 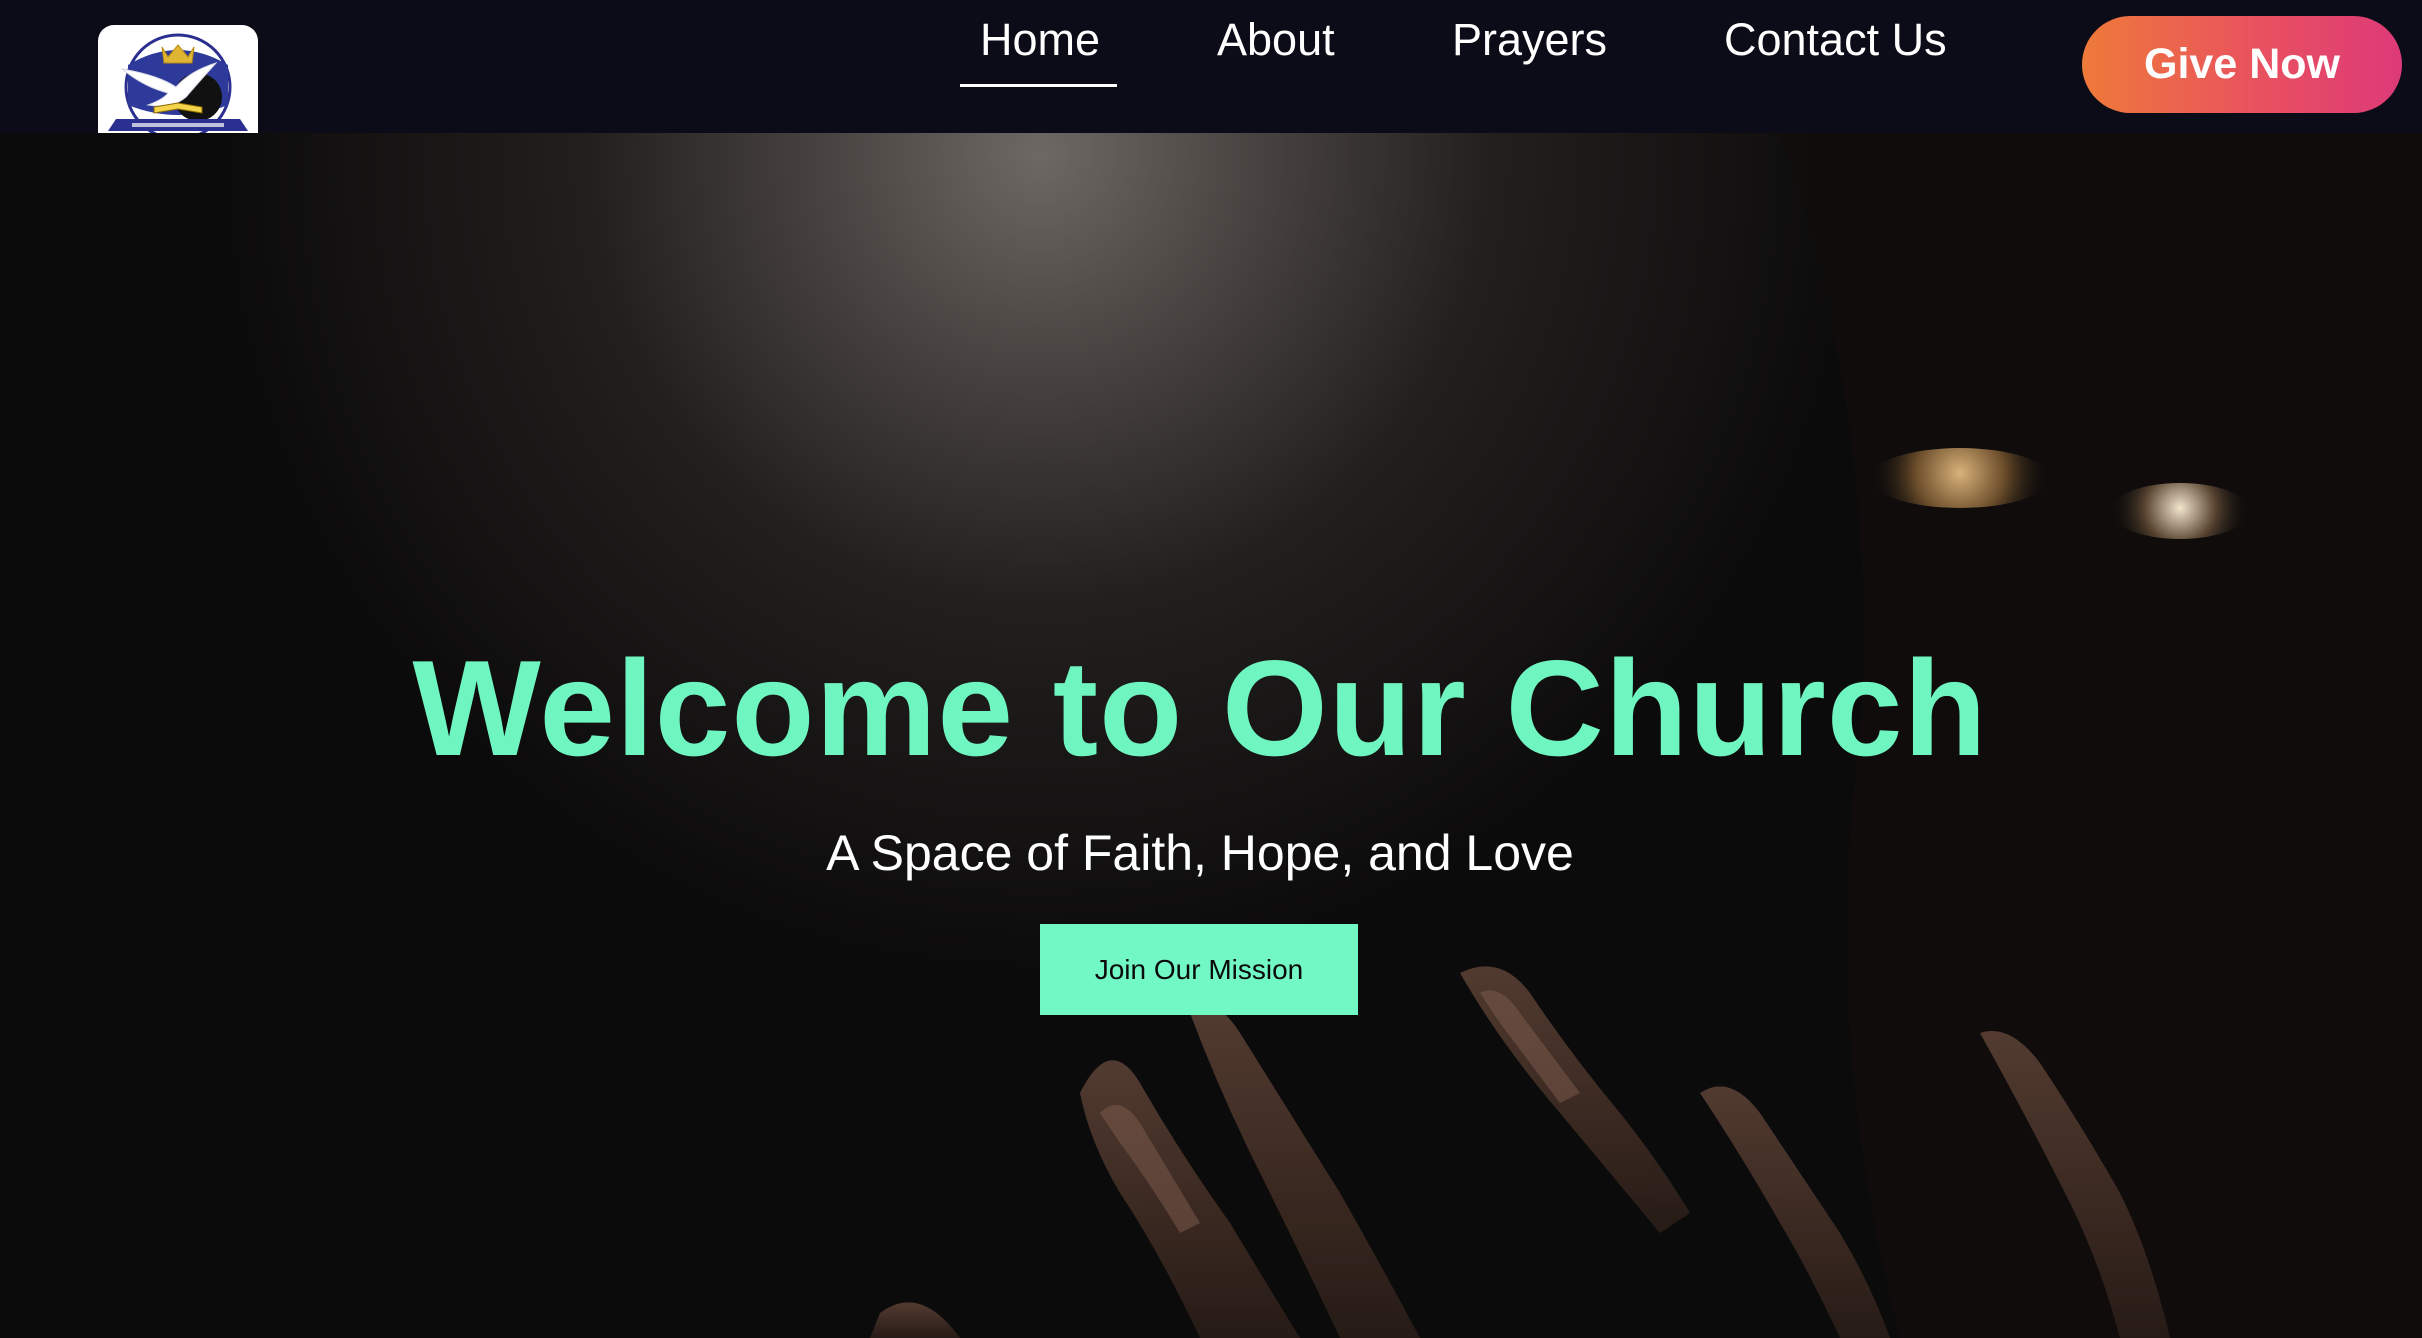 I want to click on site-header: Home About Prayers Contact Us Give Now, so click(x=1211, y=66).